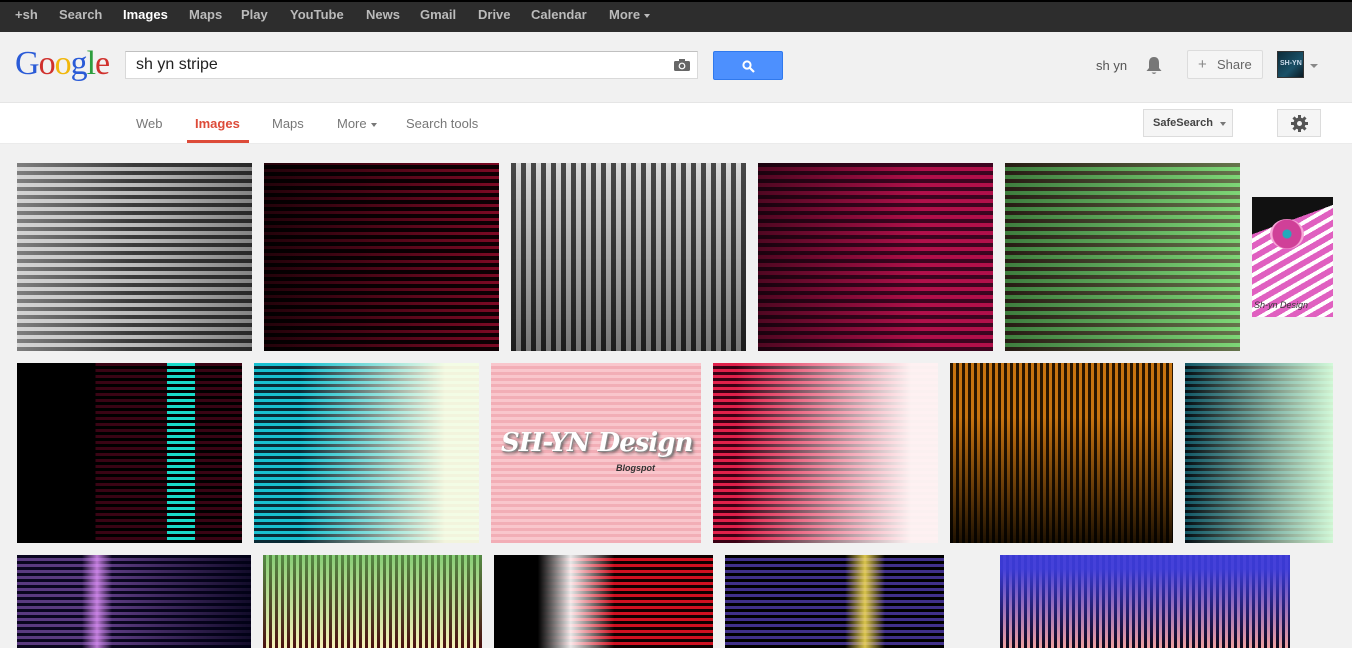  What do you see at coordinates (494, 14) in the screenshot?
I see `topbar-drive: Drive` at bounding box center [494, 14].